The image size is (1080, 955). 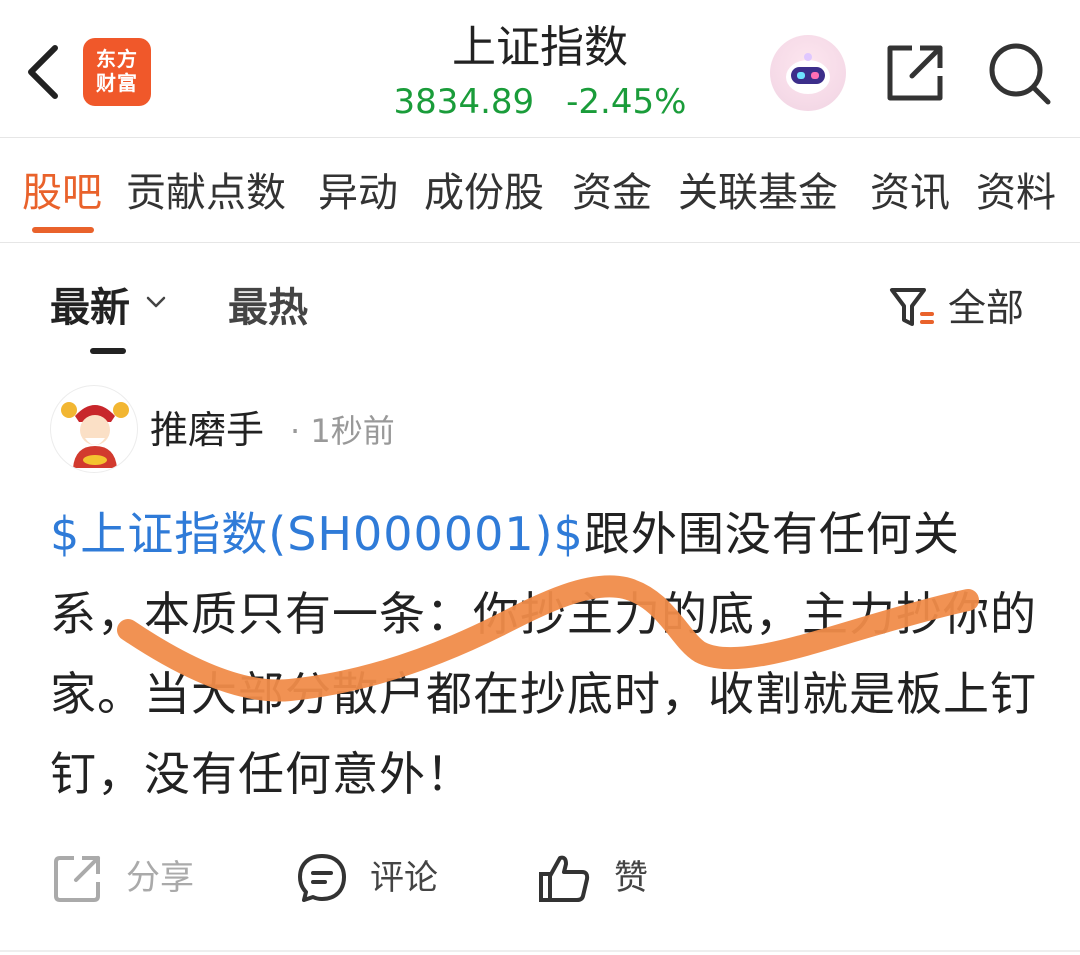 I want to click on comment-icon, so click(x=322, y=878).